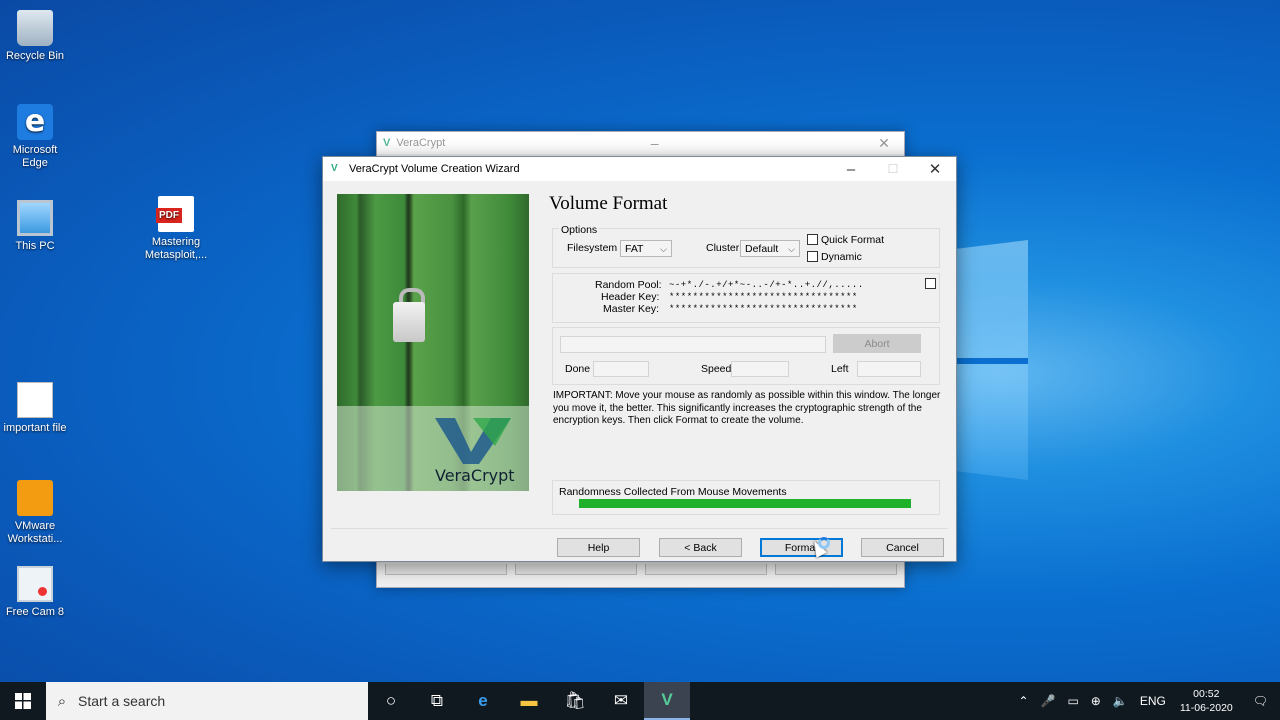 The height and width of the screenshot is (720, 1280). What do you see at coordinates (1260, 701) in the screenshot?
I see `notifications-icon: 🗨` at bounding box center [1260, 701].